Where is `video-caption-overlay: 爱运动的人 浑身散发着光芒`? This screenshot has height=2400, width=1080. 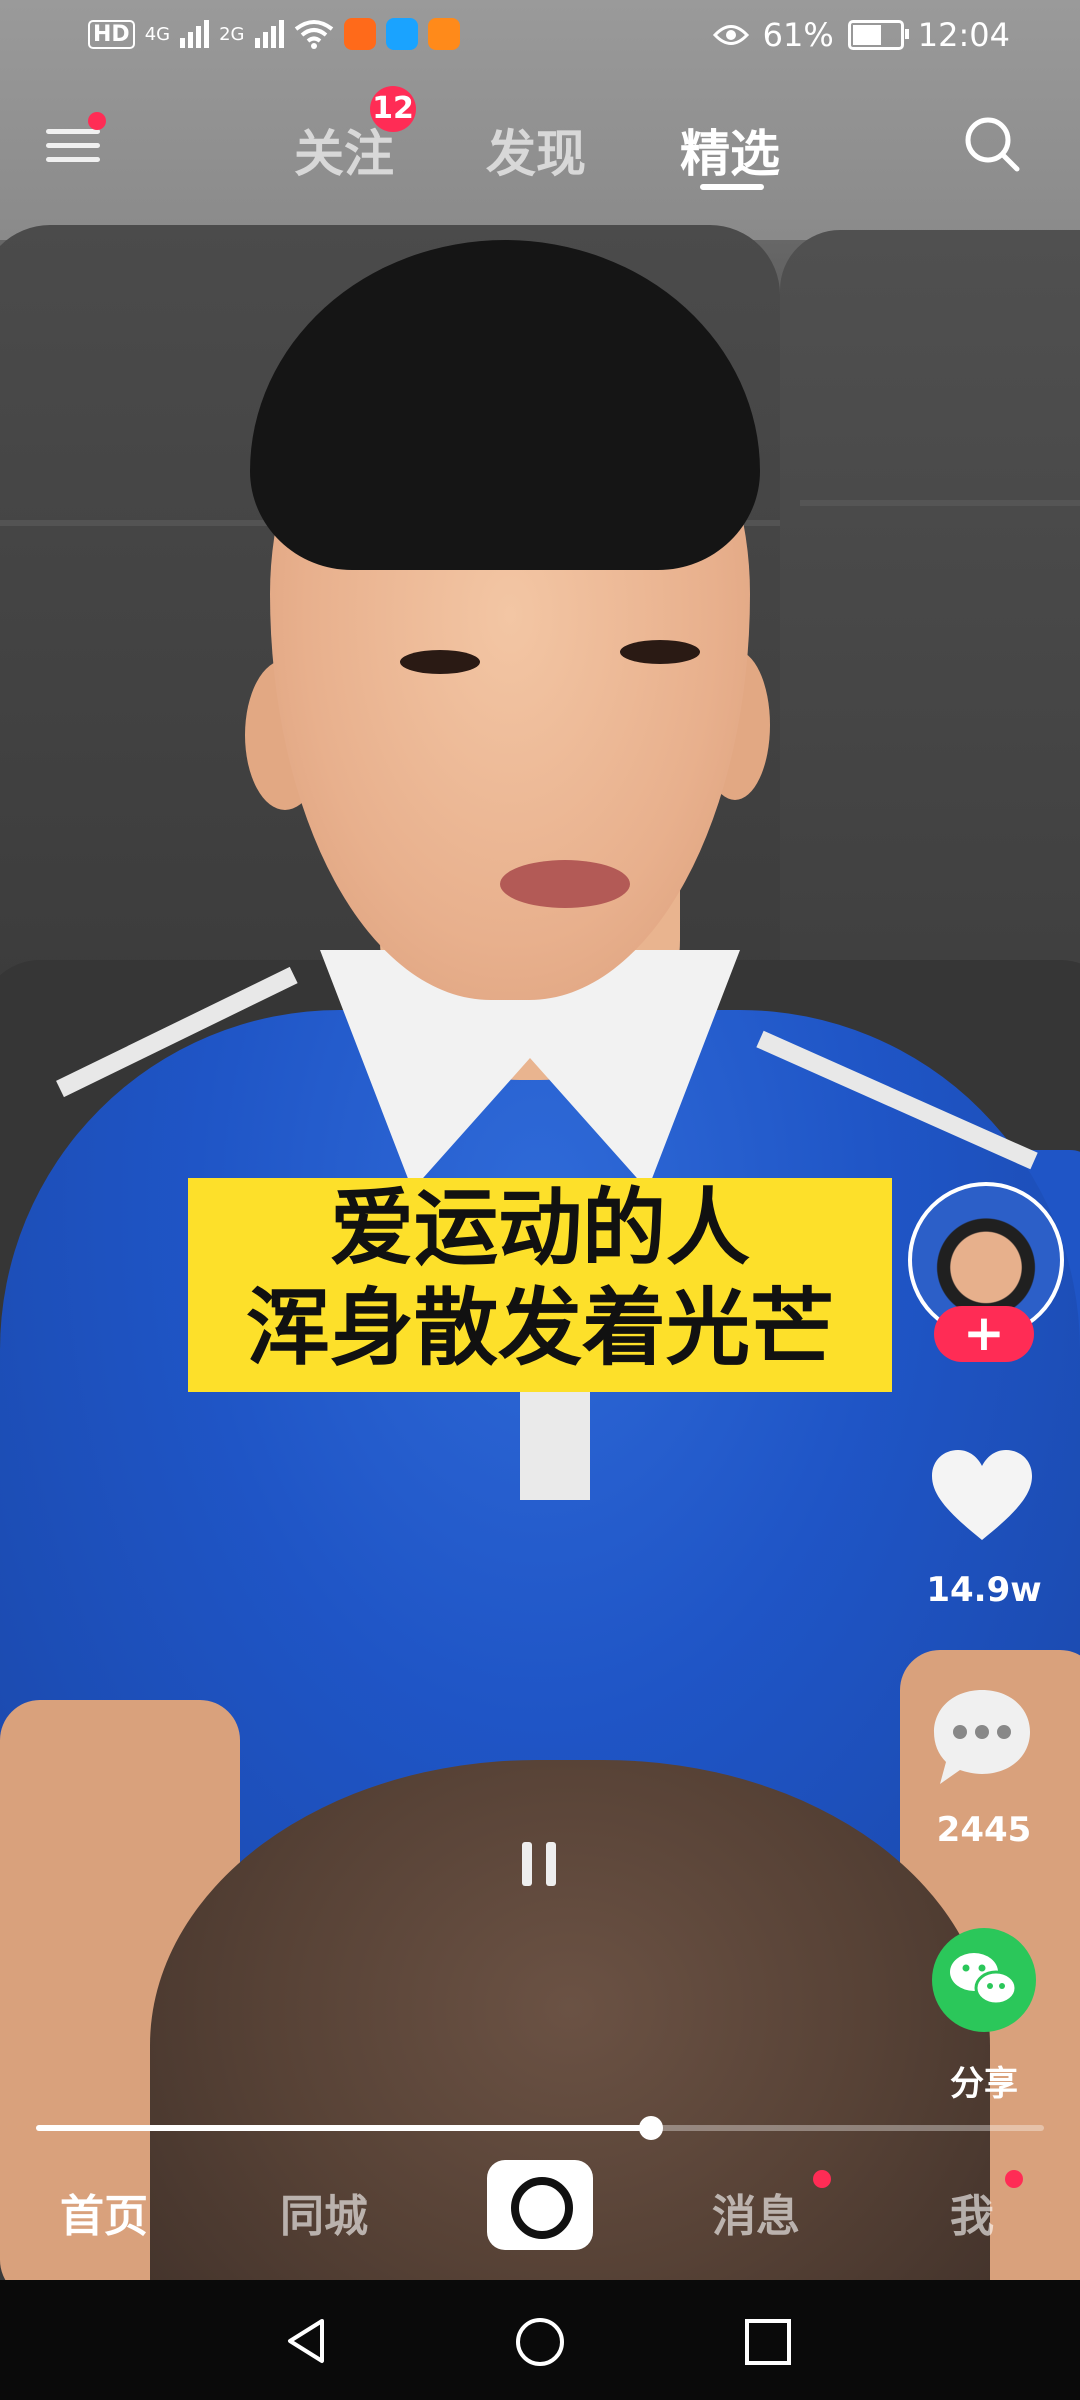 video-caption-overlay: 爱运动的人 浑身散发着光芒 is located at coordinates (540, 1285).